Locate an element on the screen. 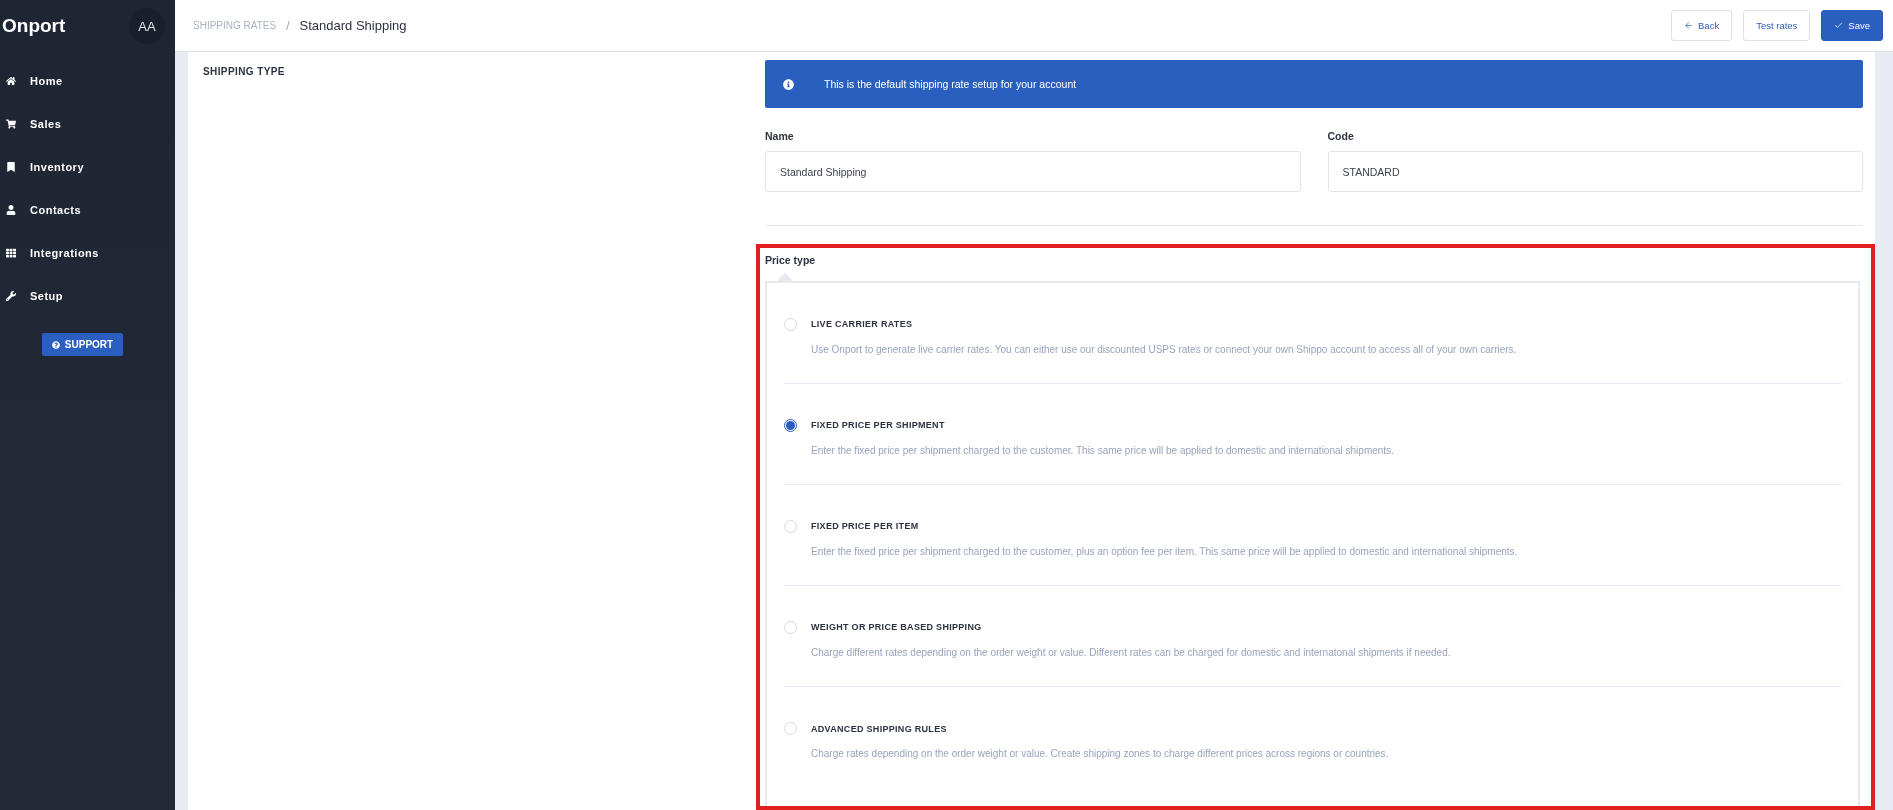 The image size is (1893, 810). page-title: Standard Shipping is located at coordinates (353, 25).